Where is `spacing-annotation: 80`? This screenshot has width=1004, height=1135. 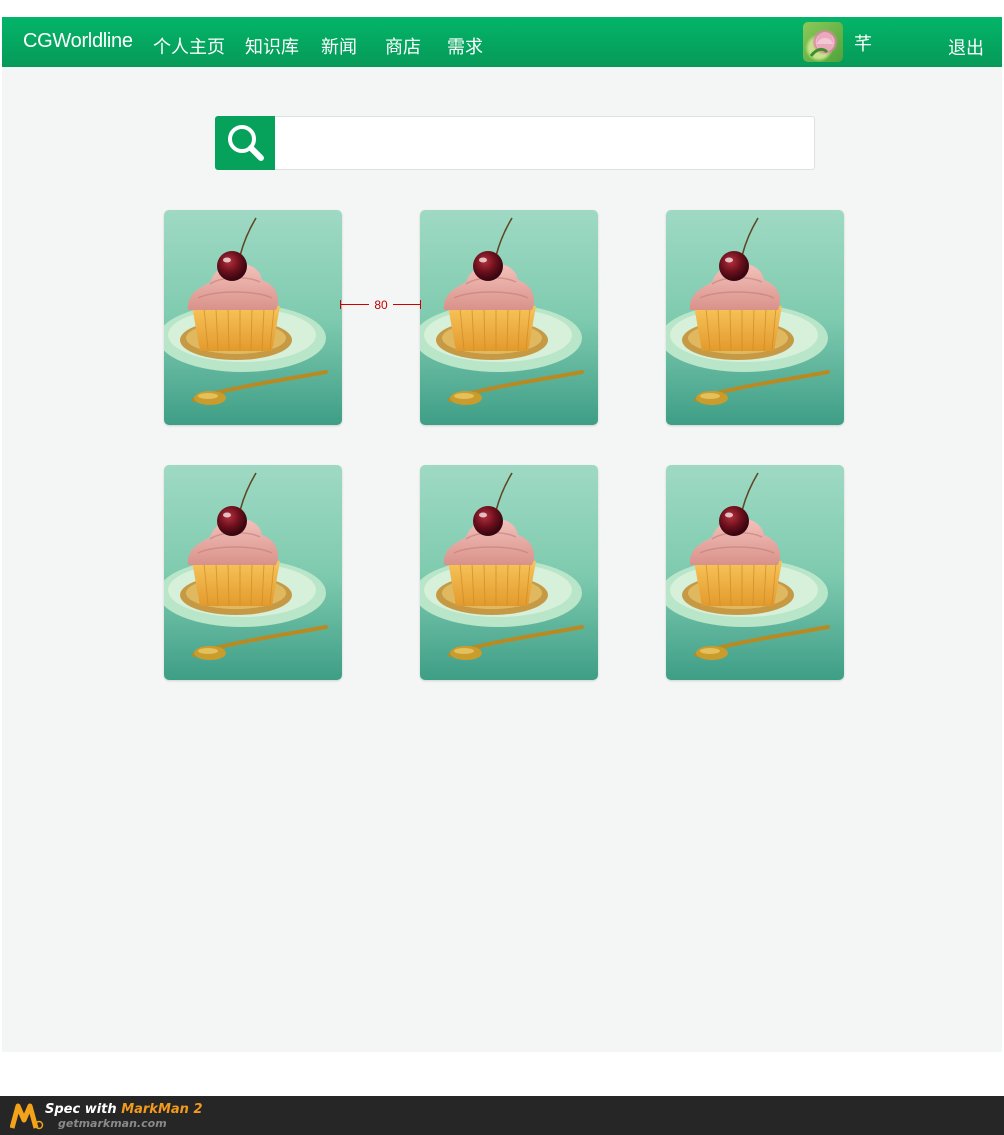
spacing-annotation: 80 is located at coordinates (380, 305).